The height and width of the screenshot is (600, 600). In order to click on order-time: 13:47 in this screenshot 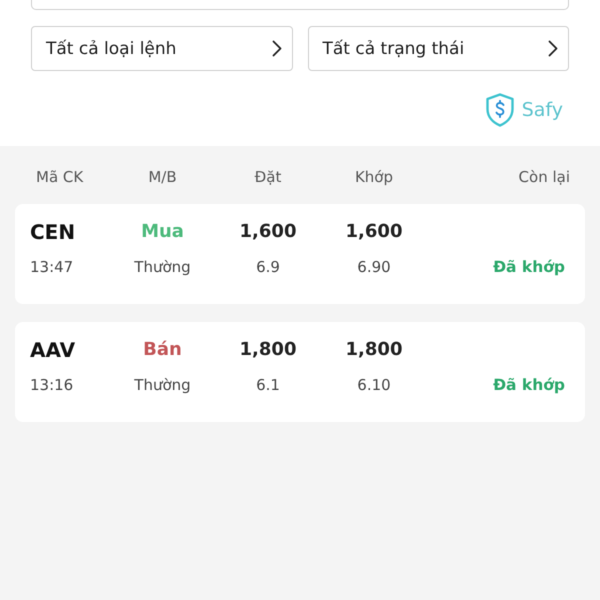, I will do `click(52, 267)`.